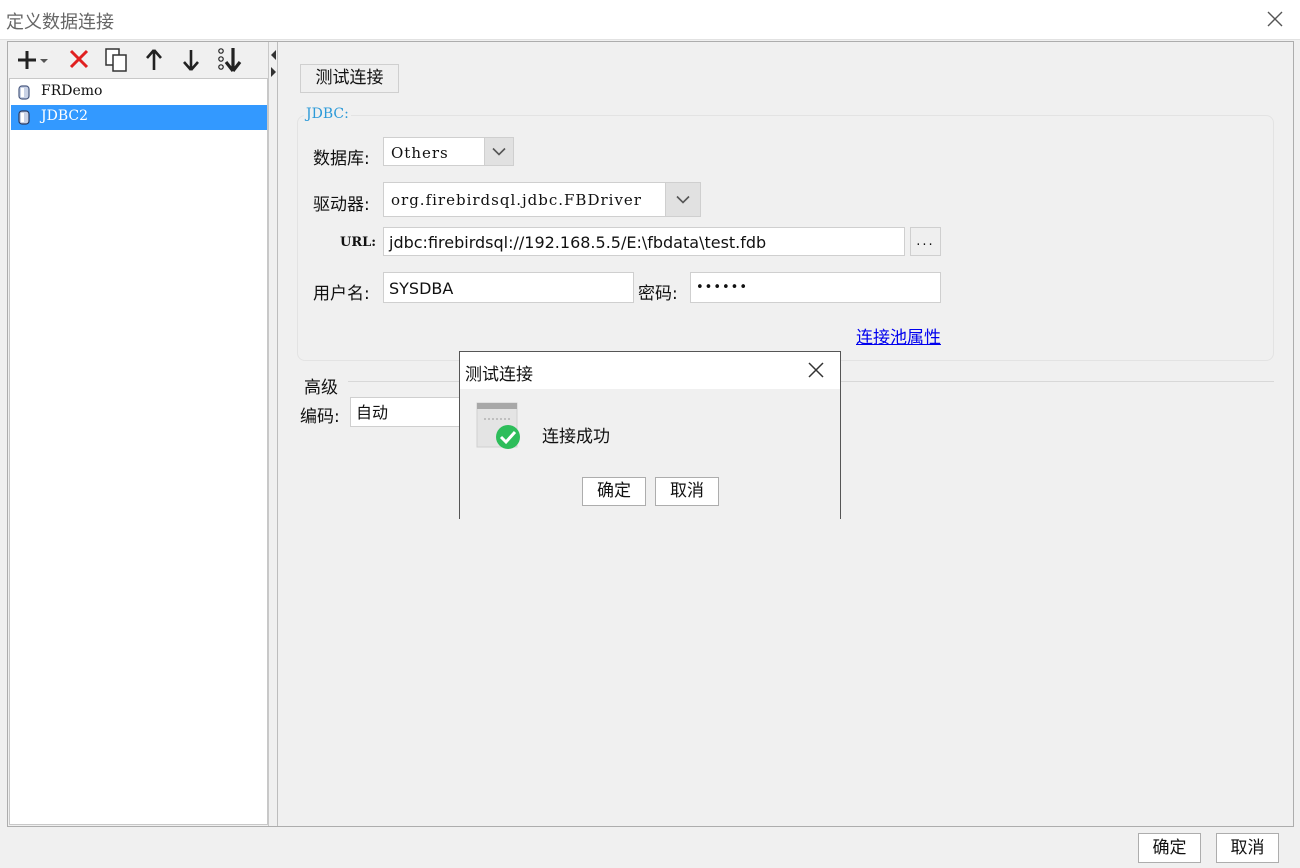  I want to click on test-connection-button: 测试连接, so click(349, 78).